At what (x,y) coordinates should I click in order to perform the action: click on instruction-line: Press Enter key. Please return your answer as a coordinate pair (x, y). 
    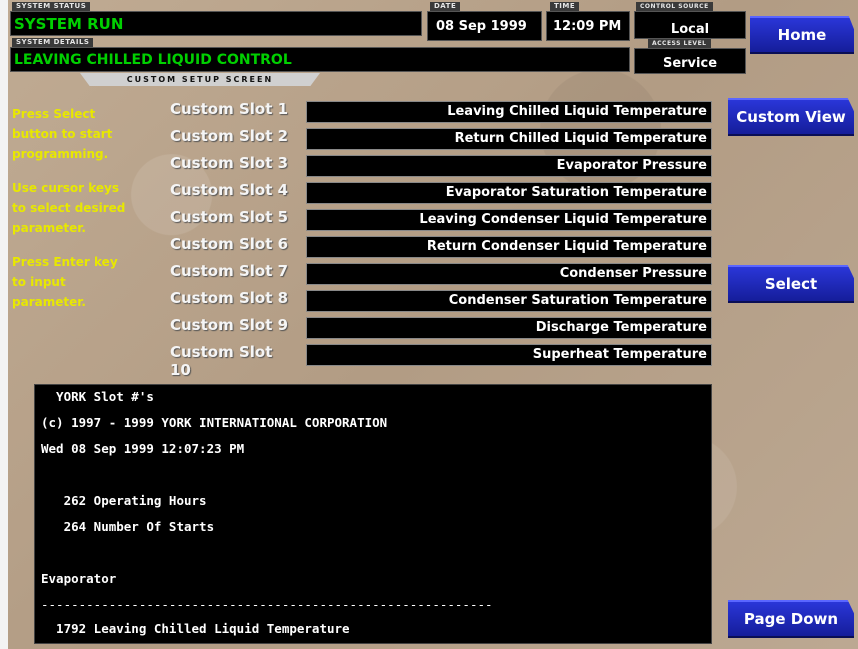
    Looking at the image, I should click on (65, 262).